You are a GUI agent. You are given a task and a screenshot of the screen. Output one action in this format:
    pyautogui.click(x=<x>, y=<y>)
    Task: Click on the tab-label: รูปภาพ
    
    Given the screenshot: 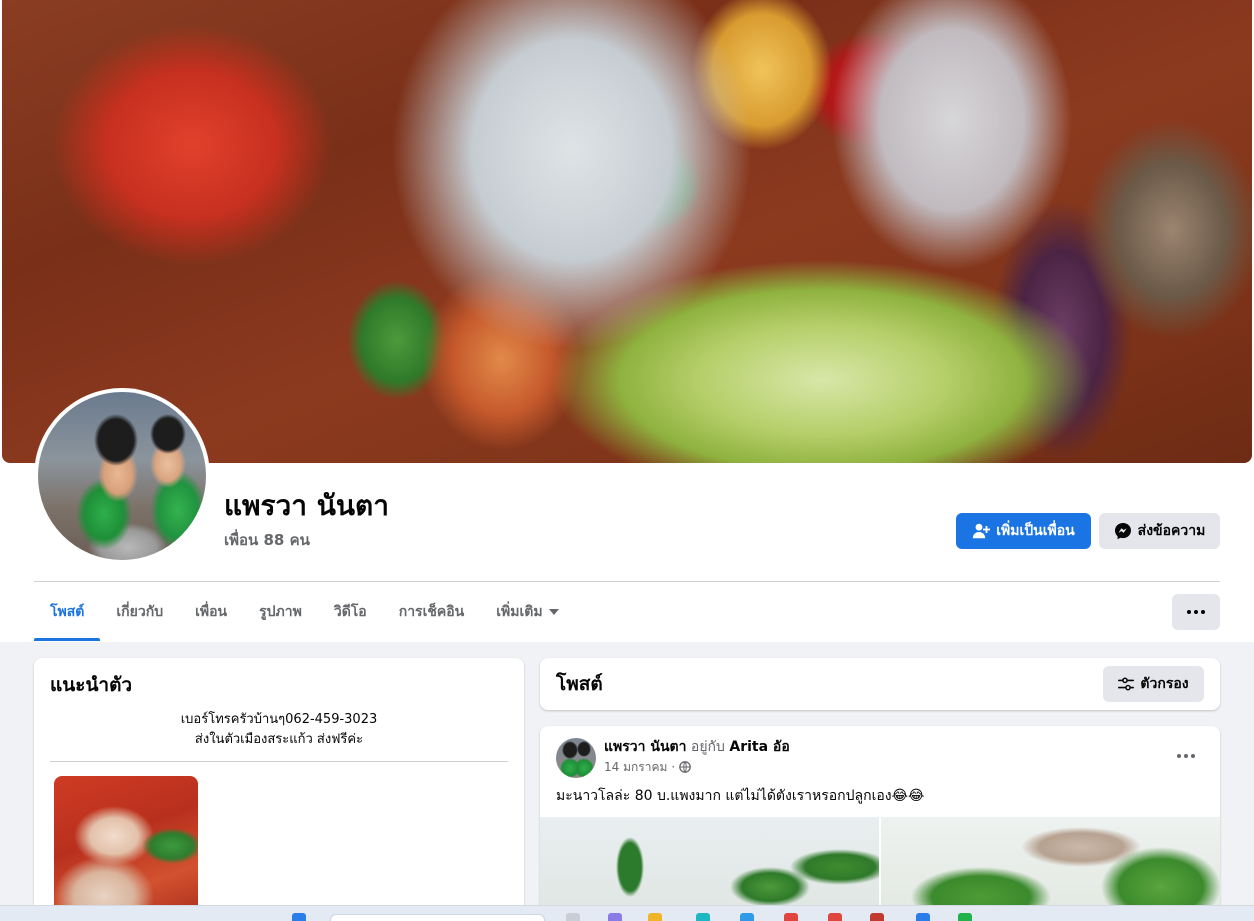 What is the action you would take?
    pyautogui.click(x=280, y=612)
    